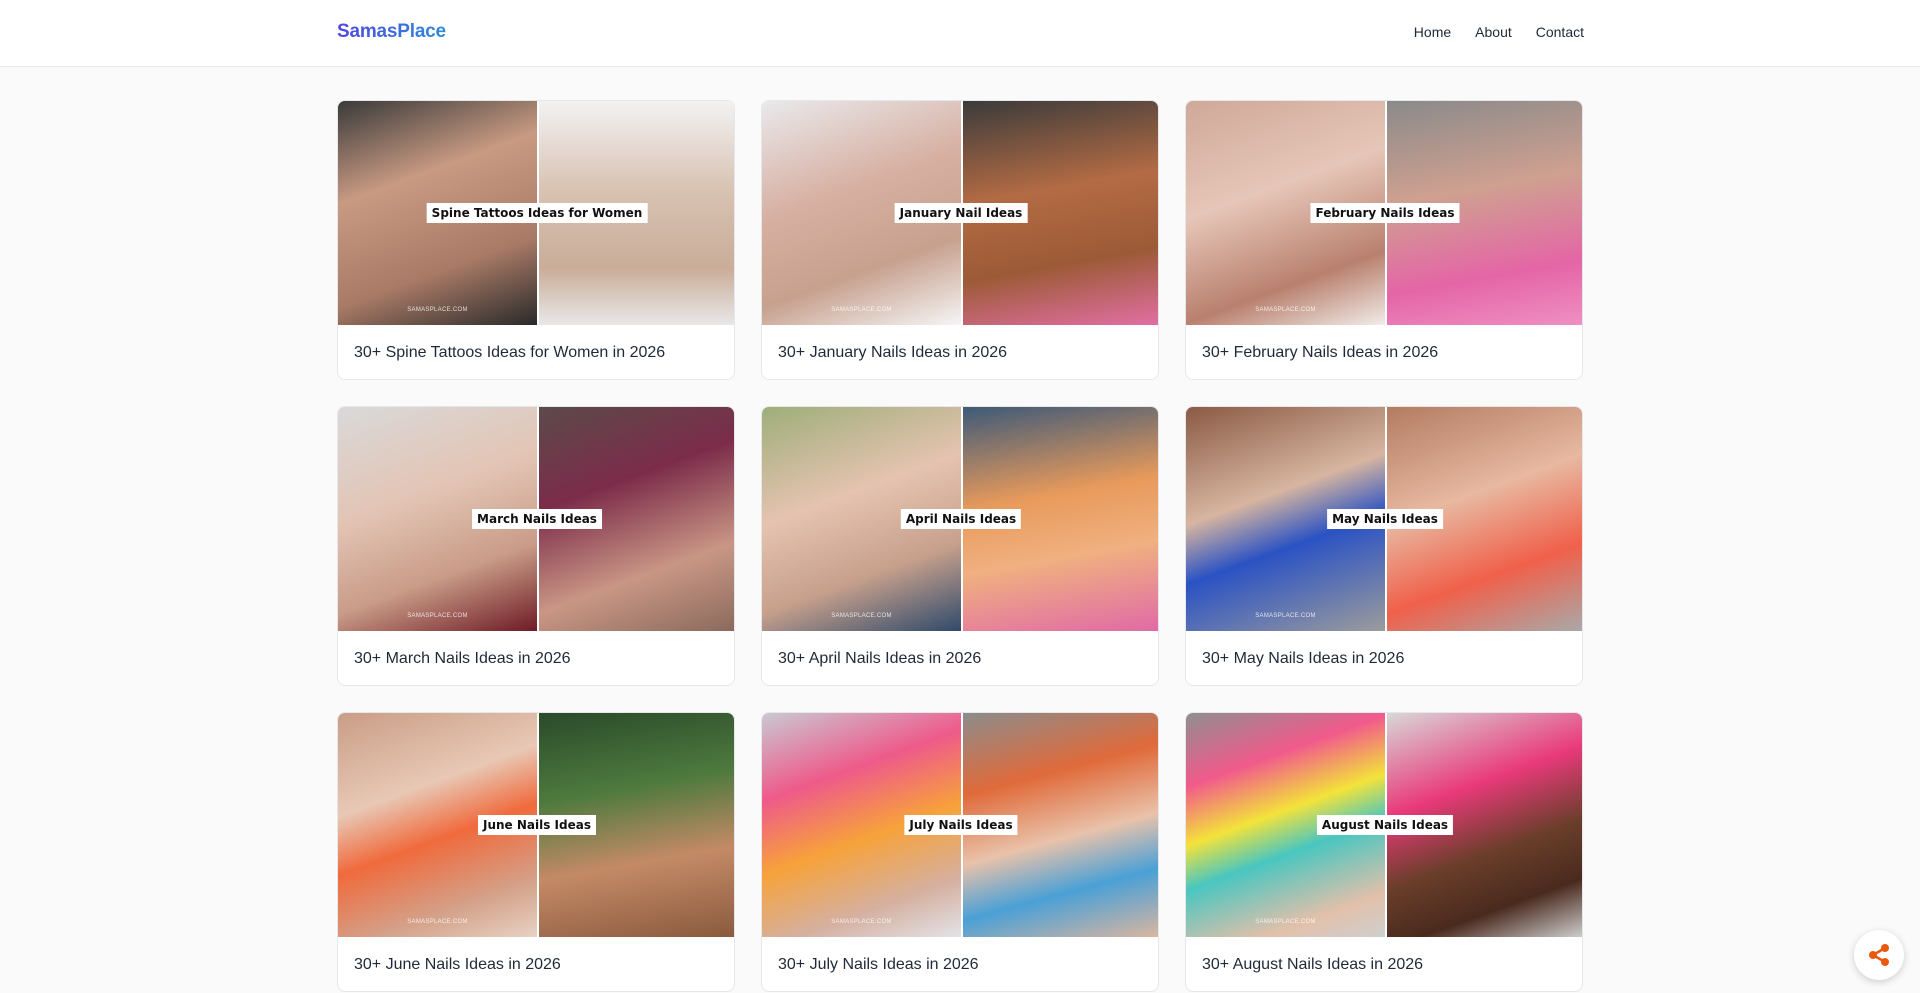 The image size is (1920, 993). I want to click on site-header: SamasPlace Home About Contact, so click(960, 33).